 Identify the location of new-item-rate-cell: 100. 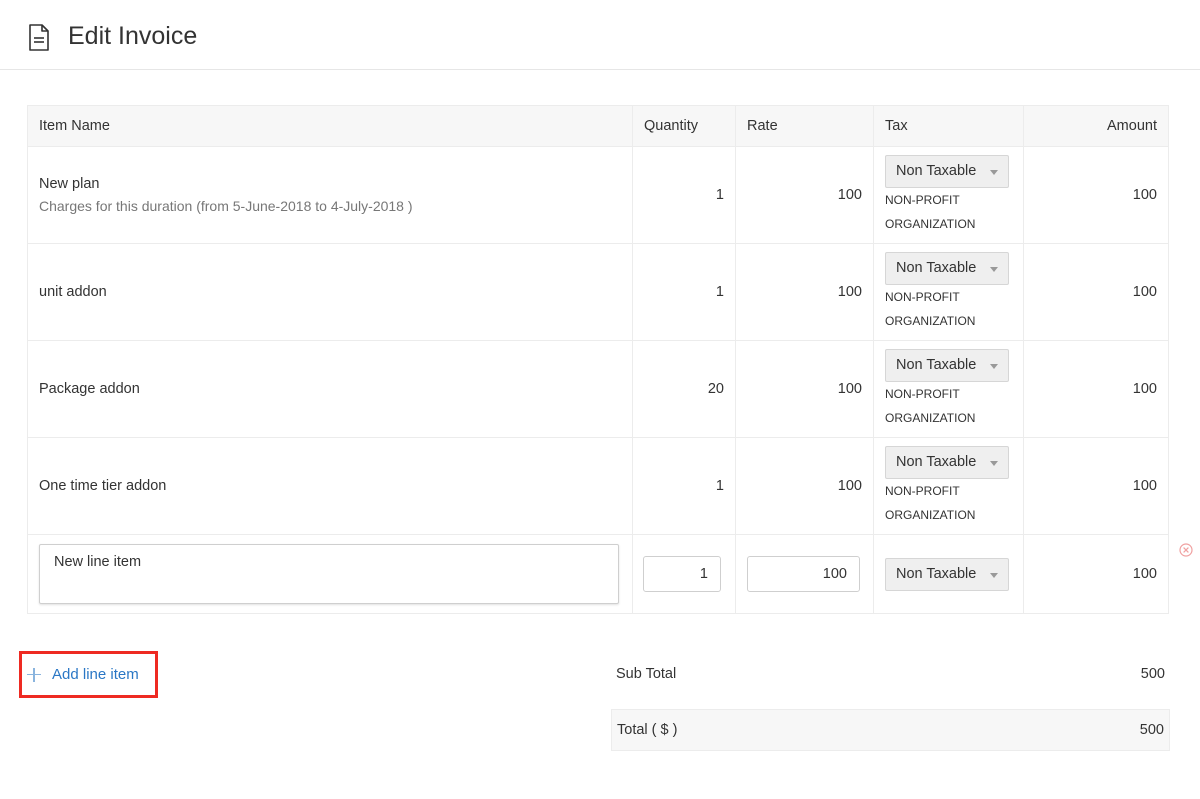
(804, 574).